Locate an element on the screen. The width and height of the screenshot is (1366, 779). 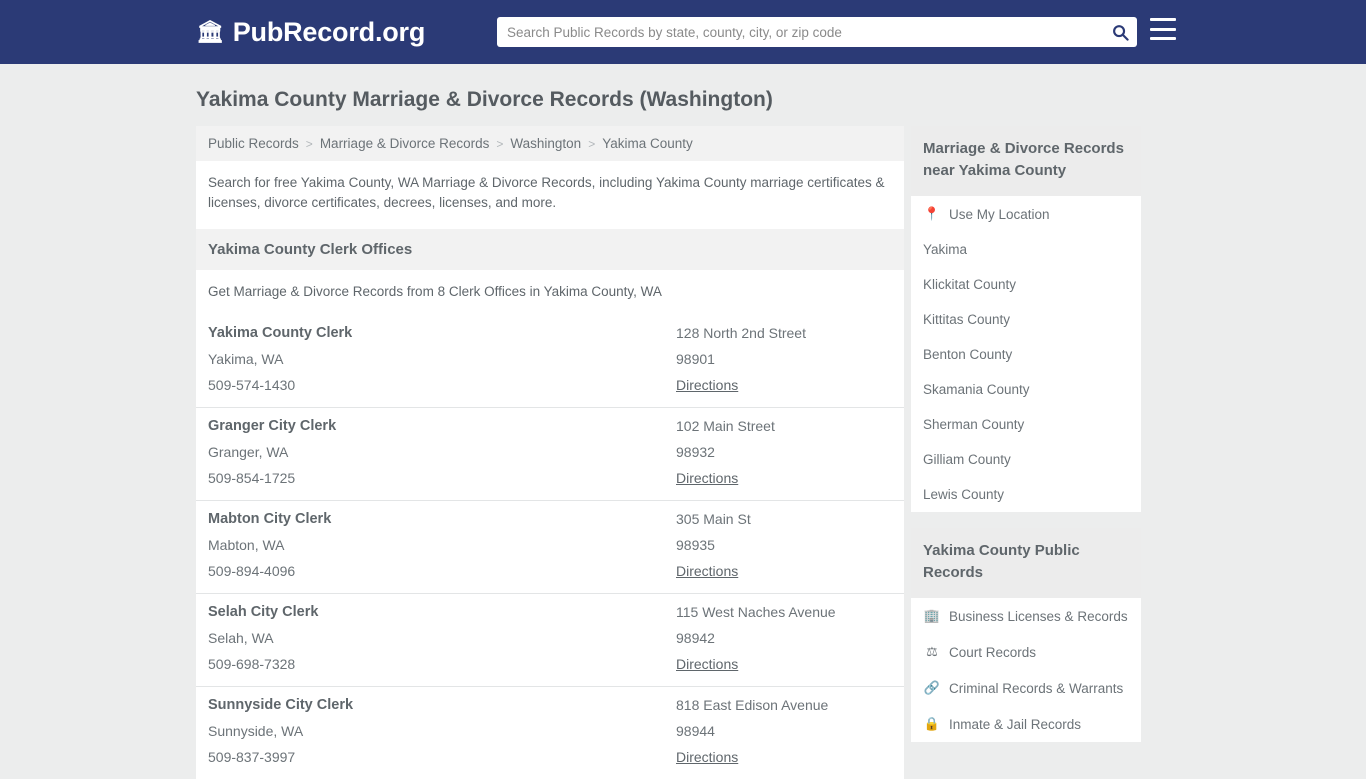
hamburger-menu-icon is located at coordinates (1163, 29).